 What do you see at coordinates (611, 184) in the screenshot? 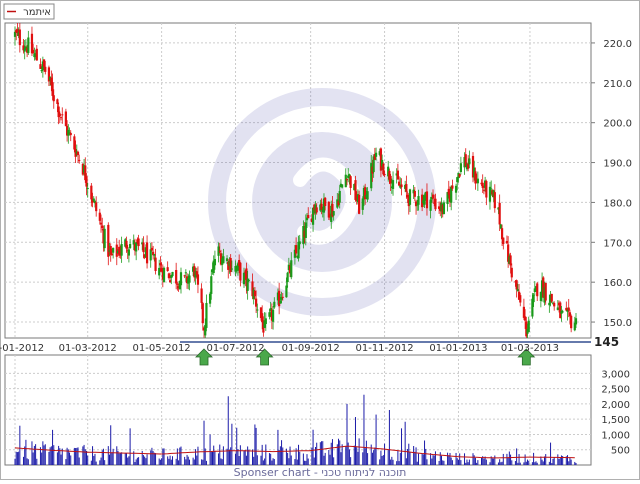
I see `price-y-axis: 150.0 160.0 170.0 180.0 190.0 200.0 210.0 220.0` at bounding box center [611, 184].